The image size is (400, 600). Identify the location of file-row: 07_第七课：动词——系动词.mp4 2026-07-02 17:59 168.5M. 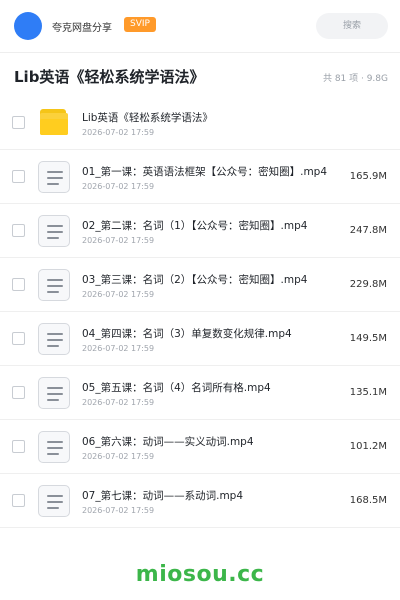
(200, 501).